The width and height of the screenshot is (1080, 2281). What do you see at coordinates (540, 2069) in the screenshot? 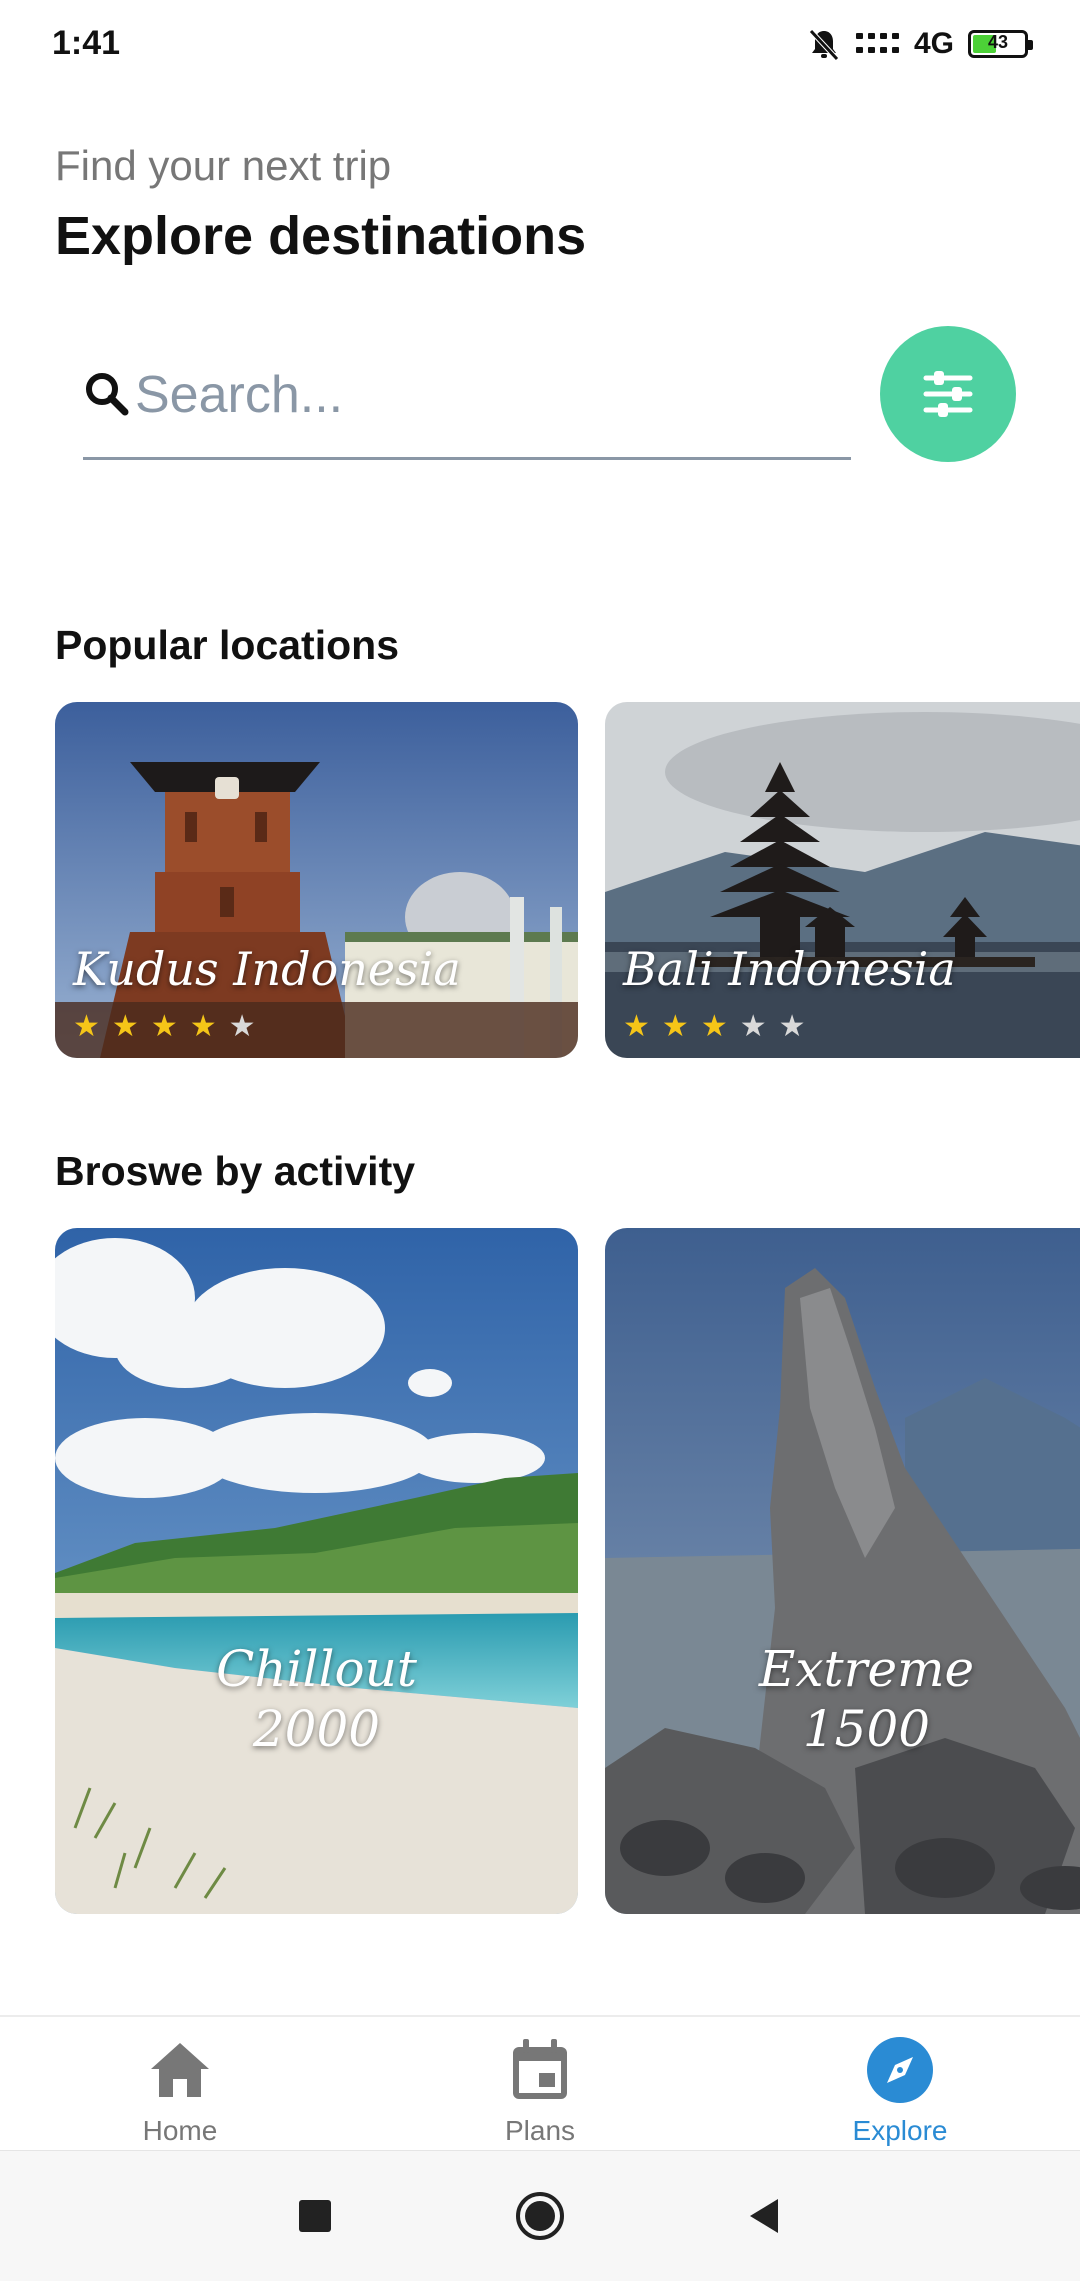
I see `calendar-icon` at bounding box center [540, 2069].